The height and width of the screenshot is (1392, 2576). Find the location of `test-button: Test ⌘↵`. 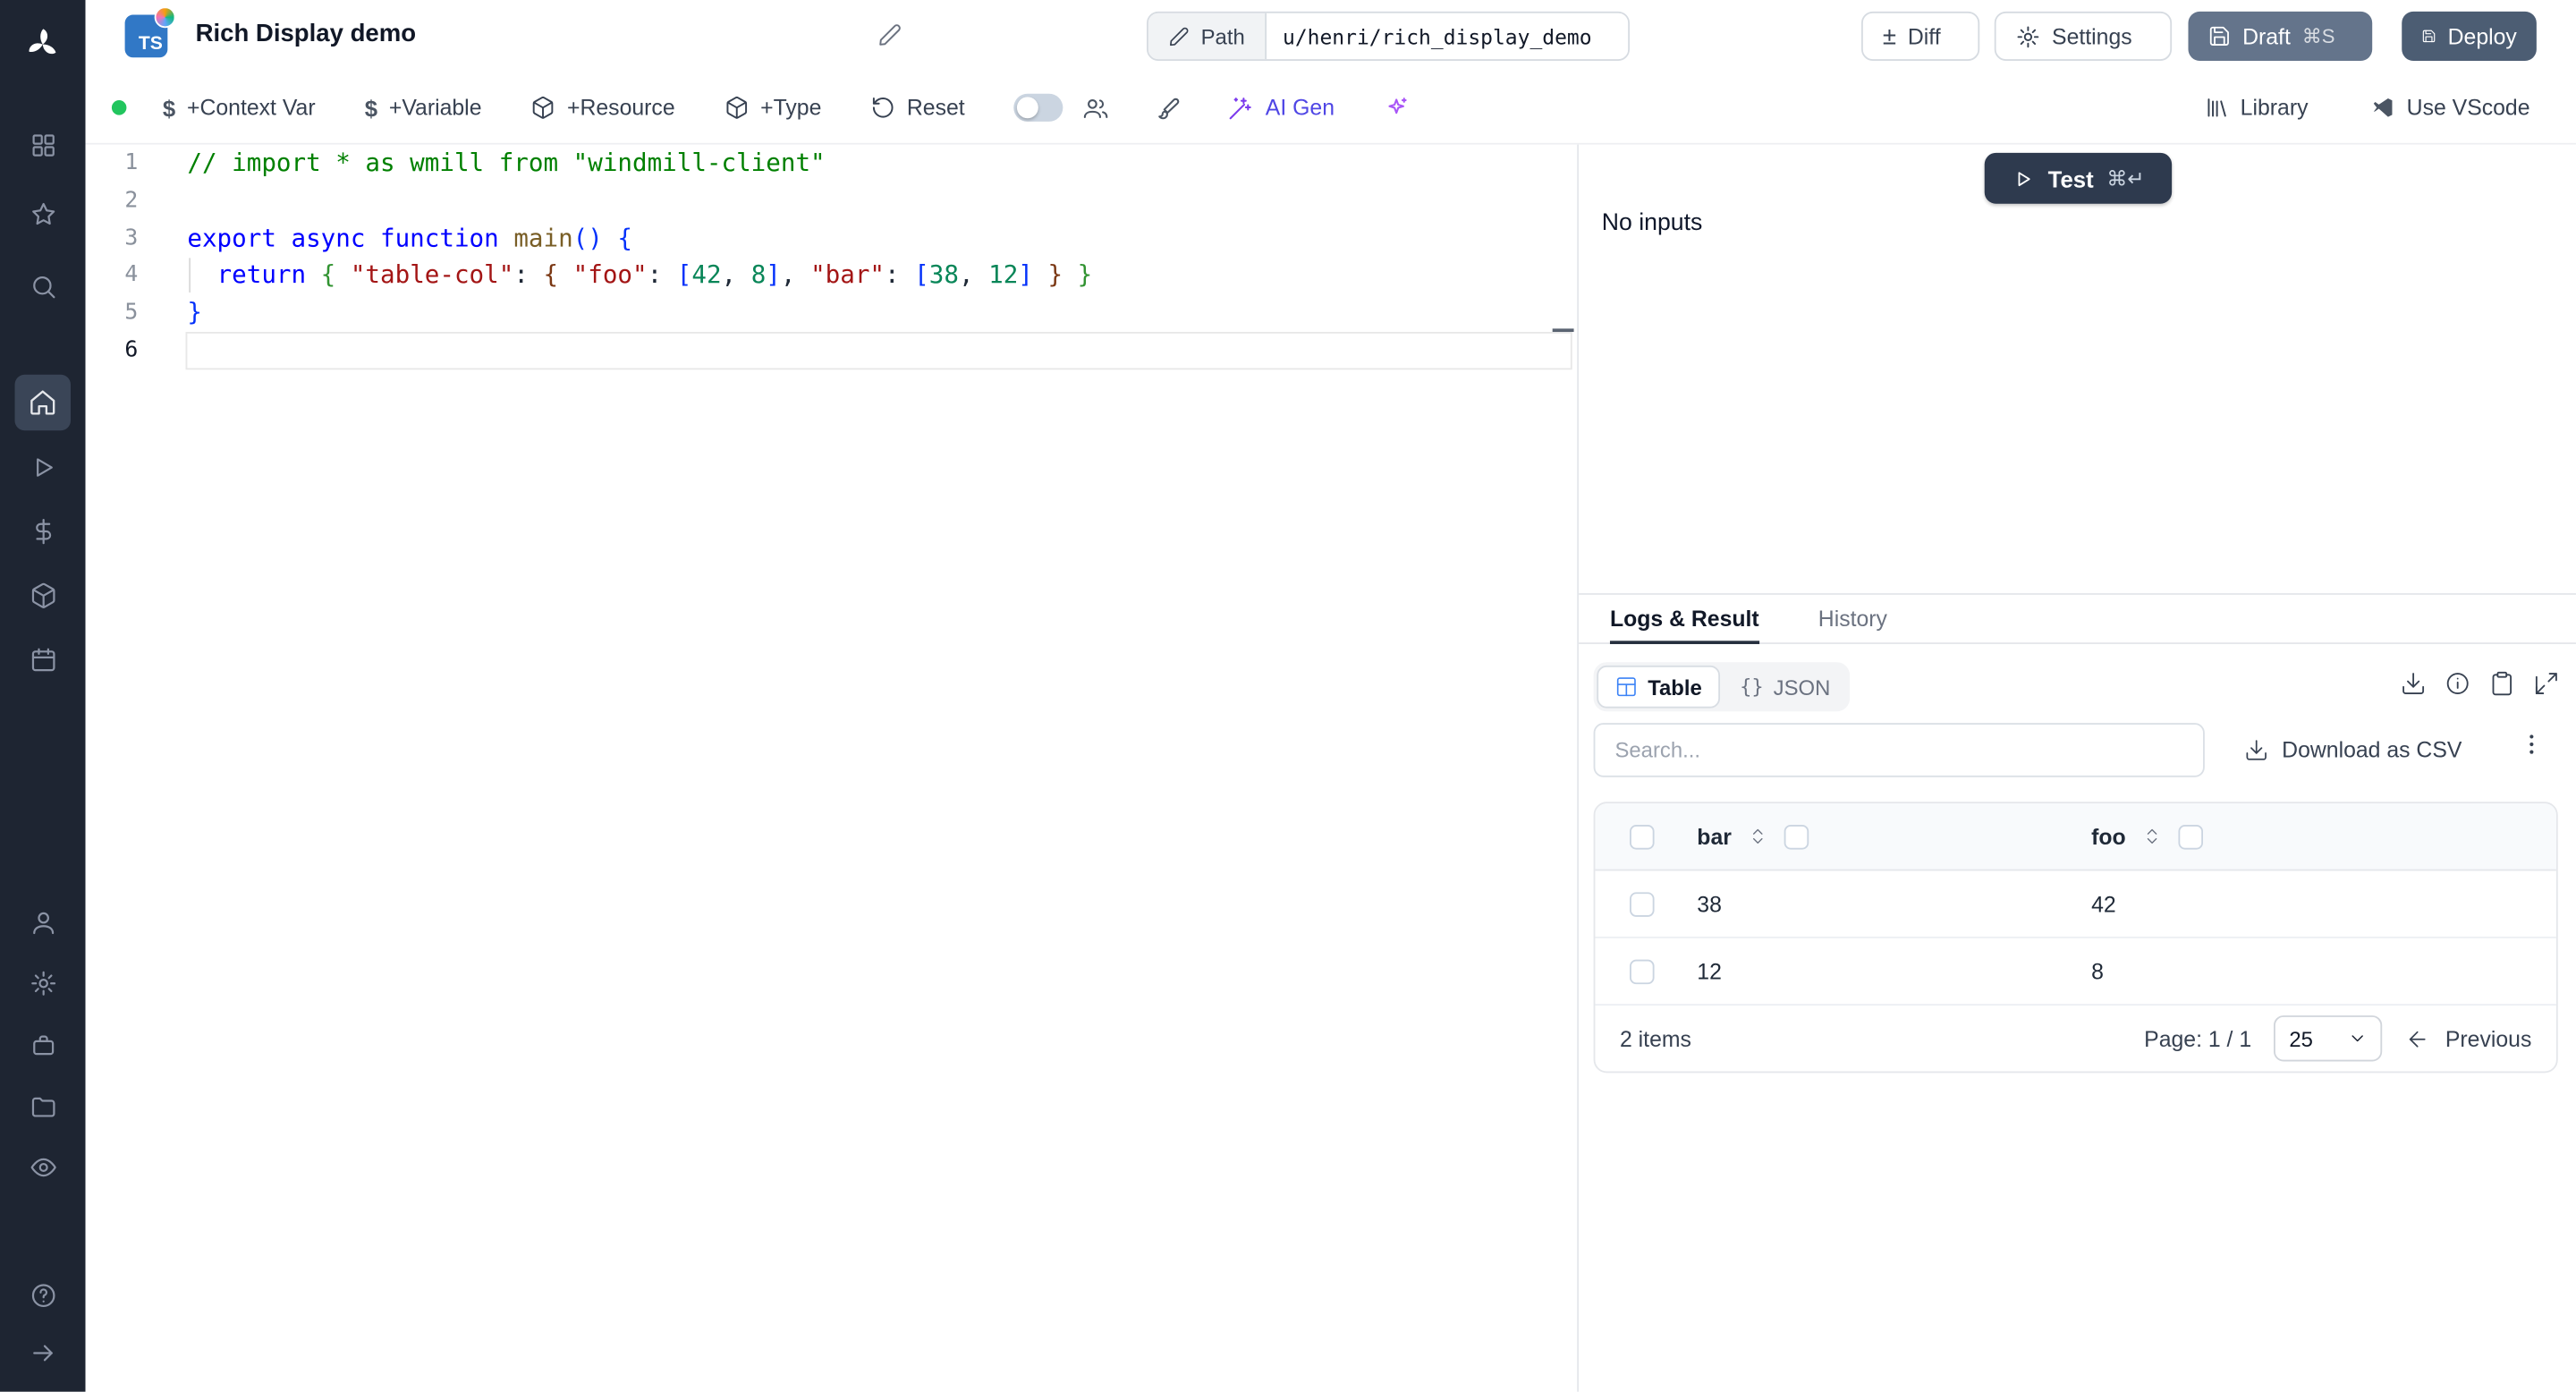

test-button: Test ⌘↵ is located at coordinates (2078, 178).